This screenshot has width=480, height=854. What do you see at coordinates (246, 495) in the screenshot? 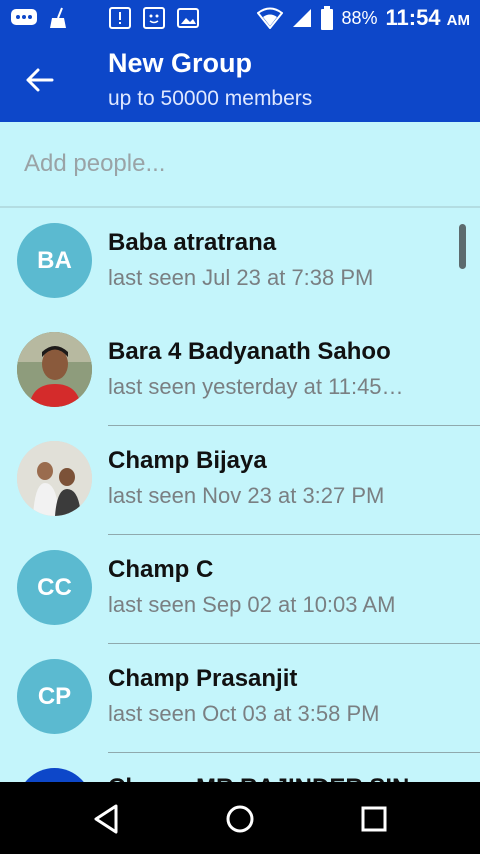
I see `contact-last-seen: last seen Nov 23 at 3:27 PM` at bounding box center [246, 495].